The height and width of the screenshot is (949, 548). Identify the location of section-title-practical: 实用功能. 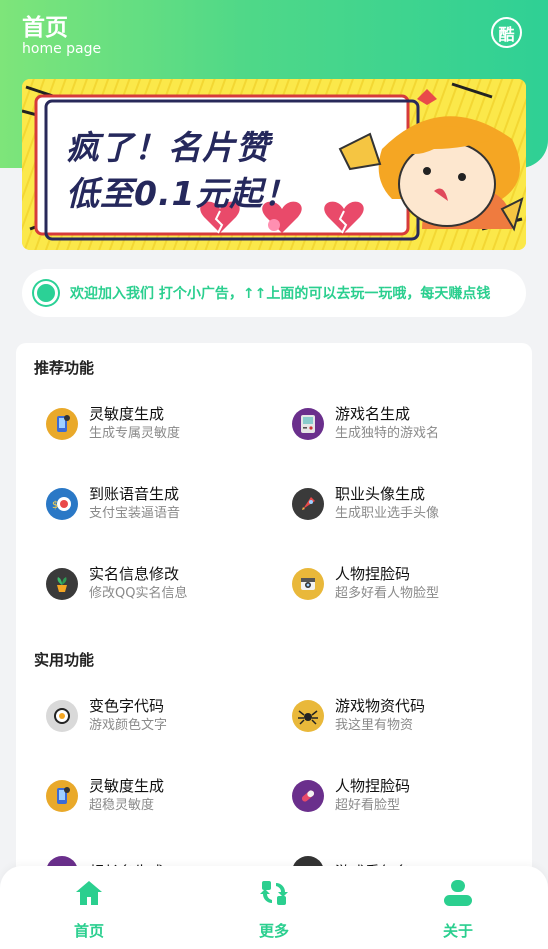
(64, 660).